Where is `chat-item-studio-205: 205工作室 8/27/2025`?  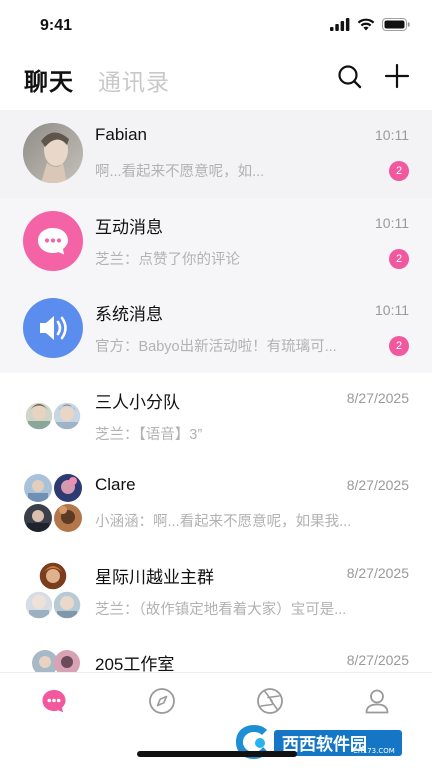 chat-item-studio-205: 205工作室 8/27/2025 is located at coordinates (216, 653).